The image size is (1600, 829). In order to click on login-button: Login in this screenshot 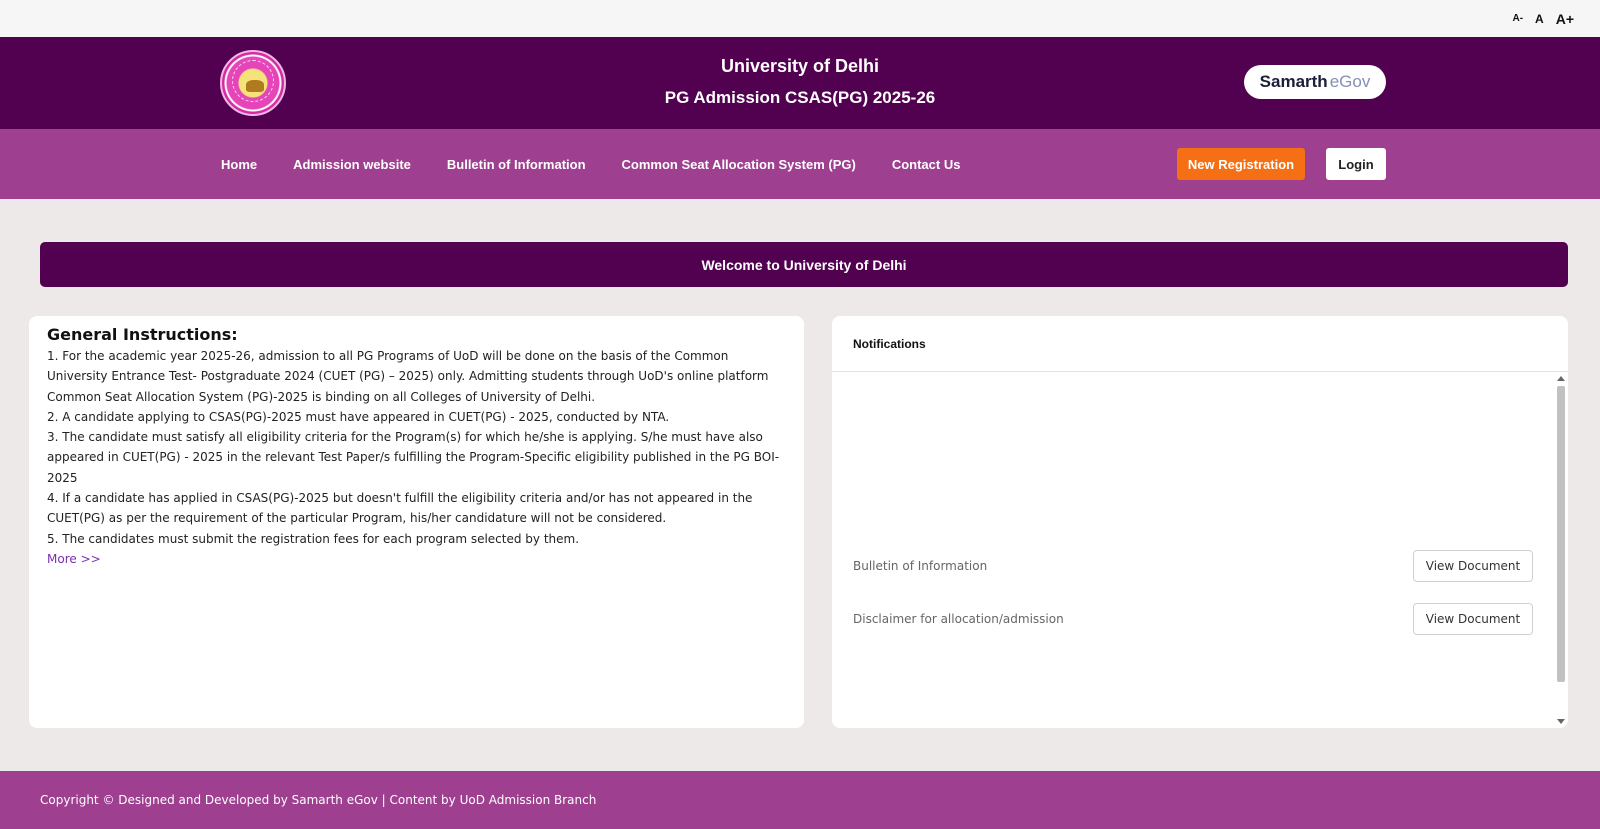, I will do `click(1356, 164)`.